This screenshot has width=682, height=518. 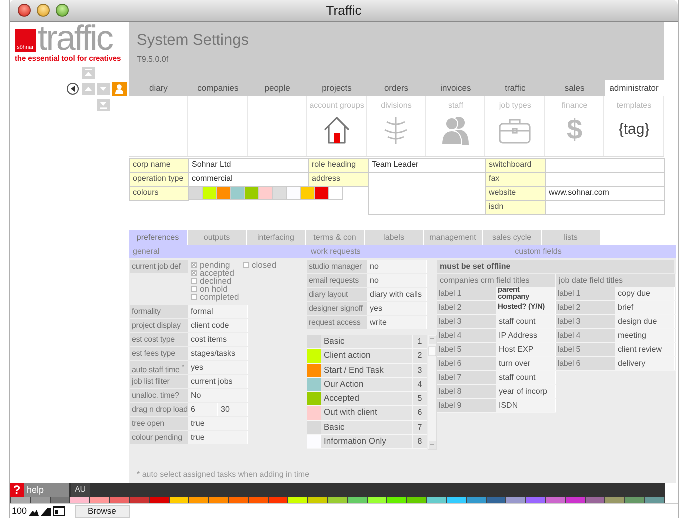 What do you see at coordinates (218, 395) in the screenshot?
I see `input-field: No` at bounding box center [218, 395].